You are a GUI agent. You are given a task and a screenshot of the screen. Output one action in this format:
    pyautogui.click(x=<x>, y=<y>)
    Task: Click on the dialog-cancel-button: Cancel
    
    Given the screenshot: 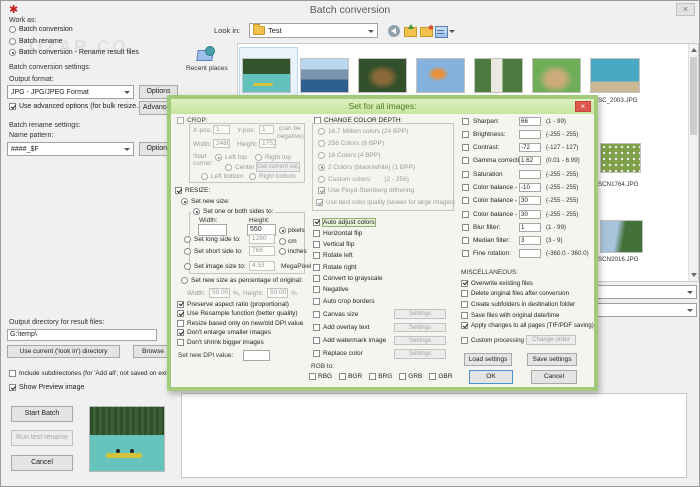 What is the action you would take?
    pyautogui.click(x=554, y=377)
    